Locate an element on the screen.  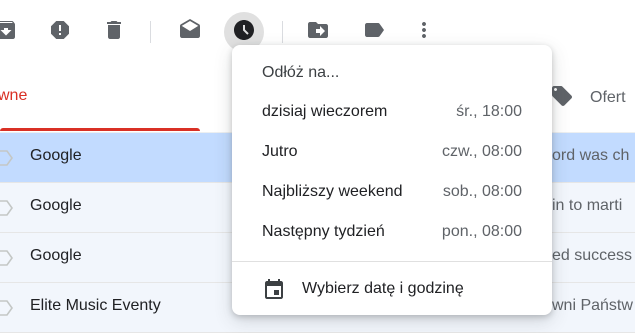
mark-as-read-icon is located at coordinates (190, 32).